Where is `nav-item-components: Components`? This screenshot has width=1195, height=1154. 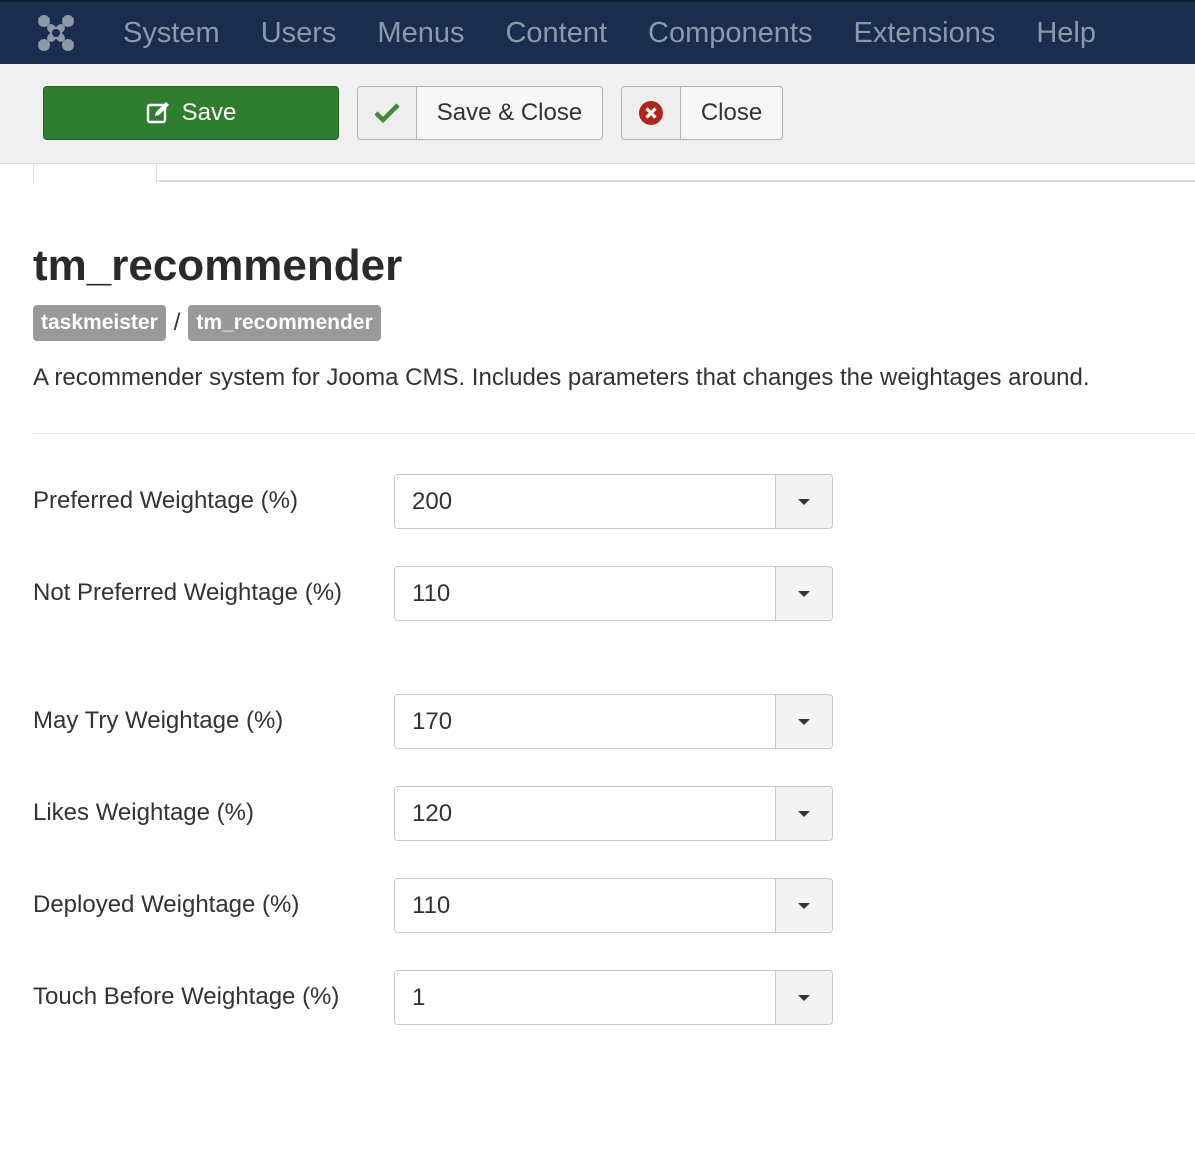
nav-item-components: Components is located at coordinates (730, 33).